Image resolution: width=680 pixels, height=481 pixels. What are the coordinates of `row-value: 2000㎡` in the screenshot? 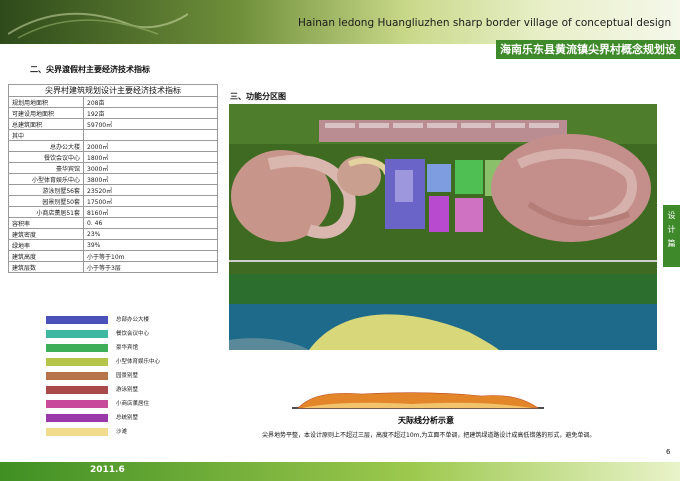 It's located at (150, 146).